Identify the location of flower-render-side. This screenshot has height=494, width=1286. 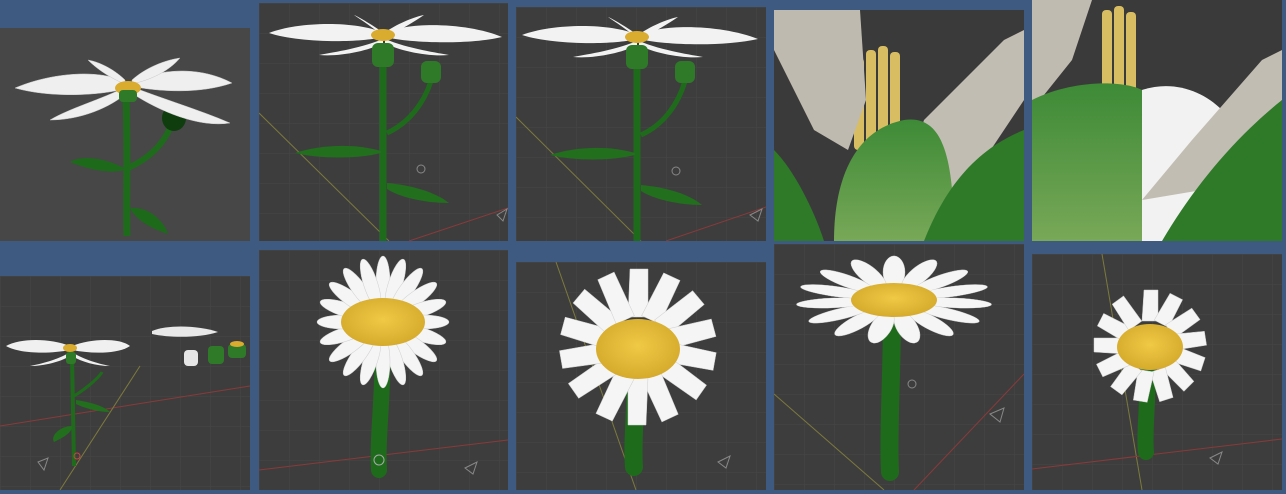
(123, 147).